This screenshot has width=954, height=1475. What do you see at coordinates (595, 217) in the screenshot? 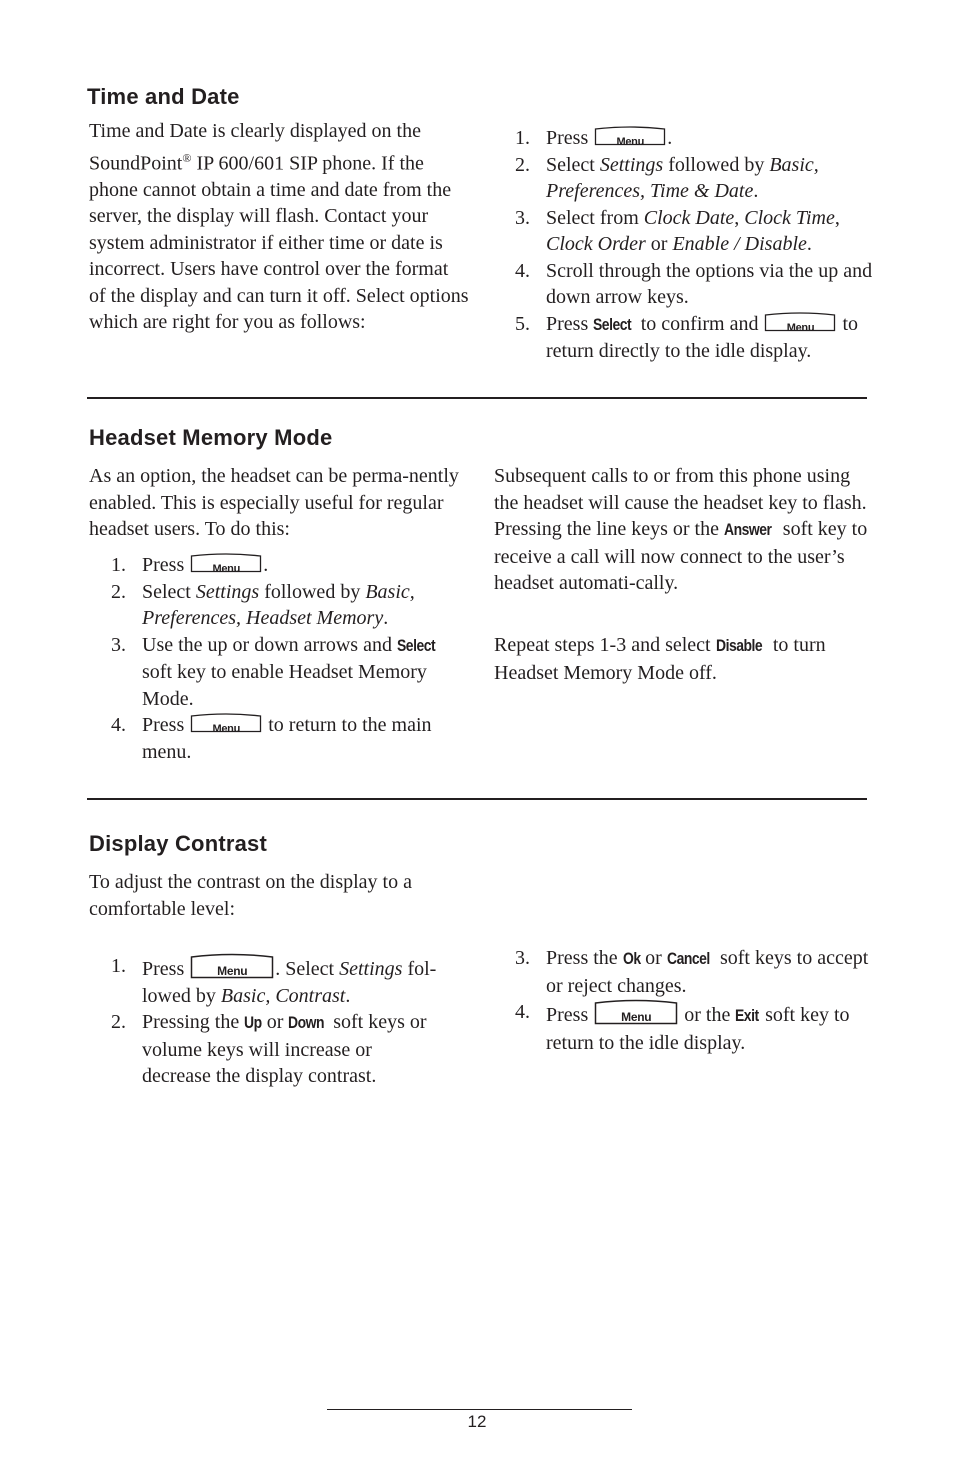
I see `step-text: Select from` at bounding box center [595, 217].